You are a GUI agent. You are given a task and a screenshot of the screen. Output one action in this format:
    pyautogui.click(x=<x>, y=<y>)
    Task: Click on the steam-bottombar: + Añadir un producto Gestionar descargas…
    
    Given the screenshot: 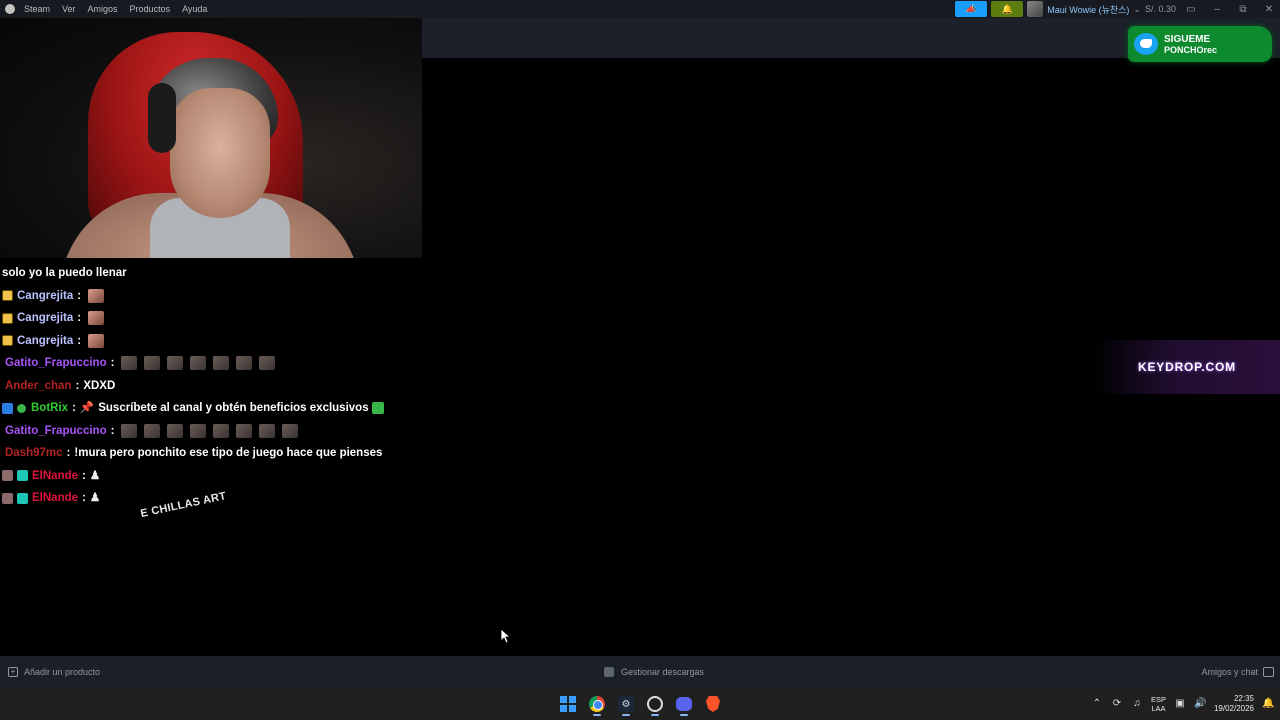 What is the action you would take?
    pyautogui.click(x=640, y=672)
    